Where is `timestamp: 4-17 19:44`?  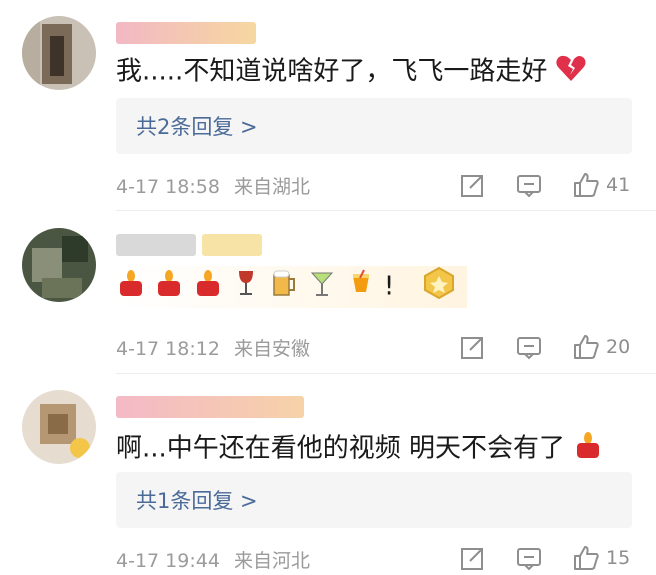 timestamp: 4-17 19:44 is located at coordinates (168, 561).